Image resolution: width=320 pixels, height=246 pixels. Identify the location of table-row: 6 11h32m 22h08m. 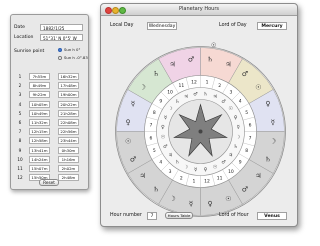
(51, 122).